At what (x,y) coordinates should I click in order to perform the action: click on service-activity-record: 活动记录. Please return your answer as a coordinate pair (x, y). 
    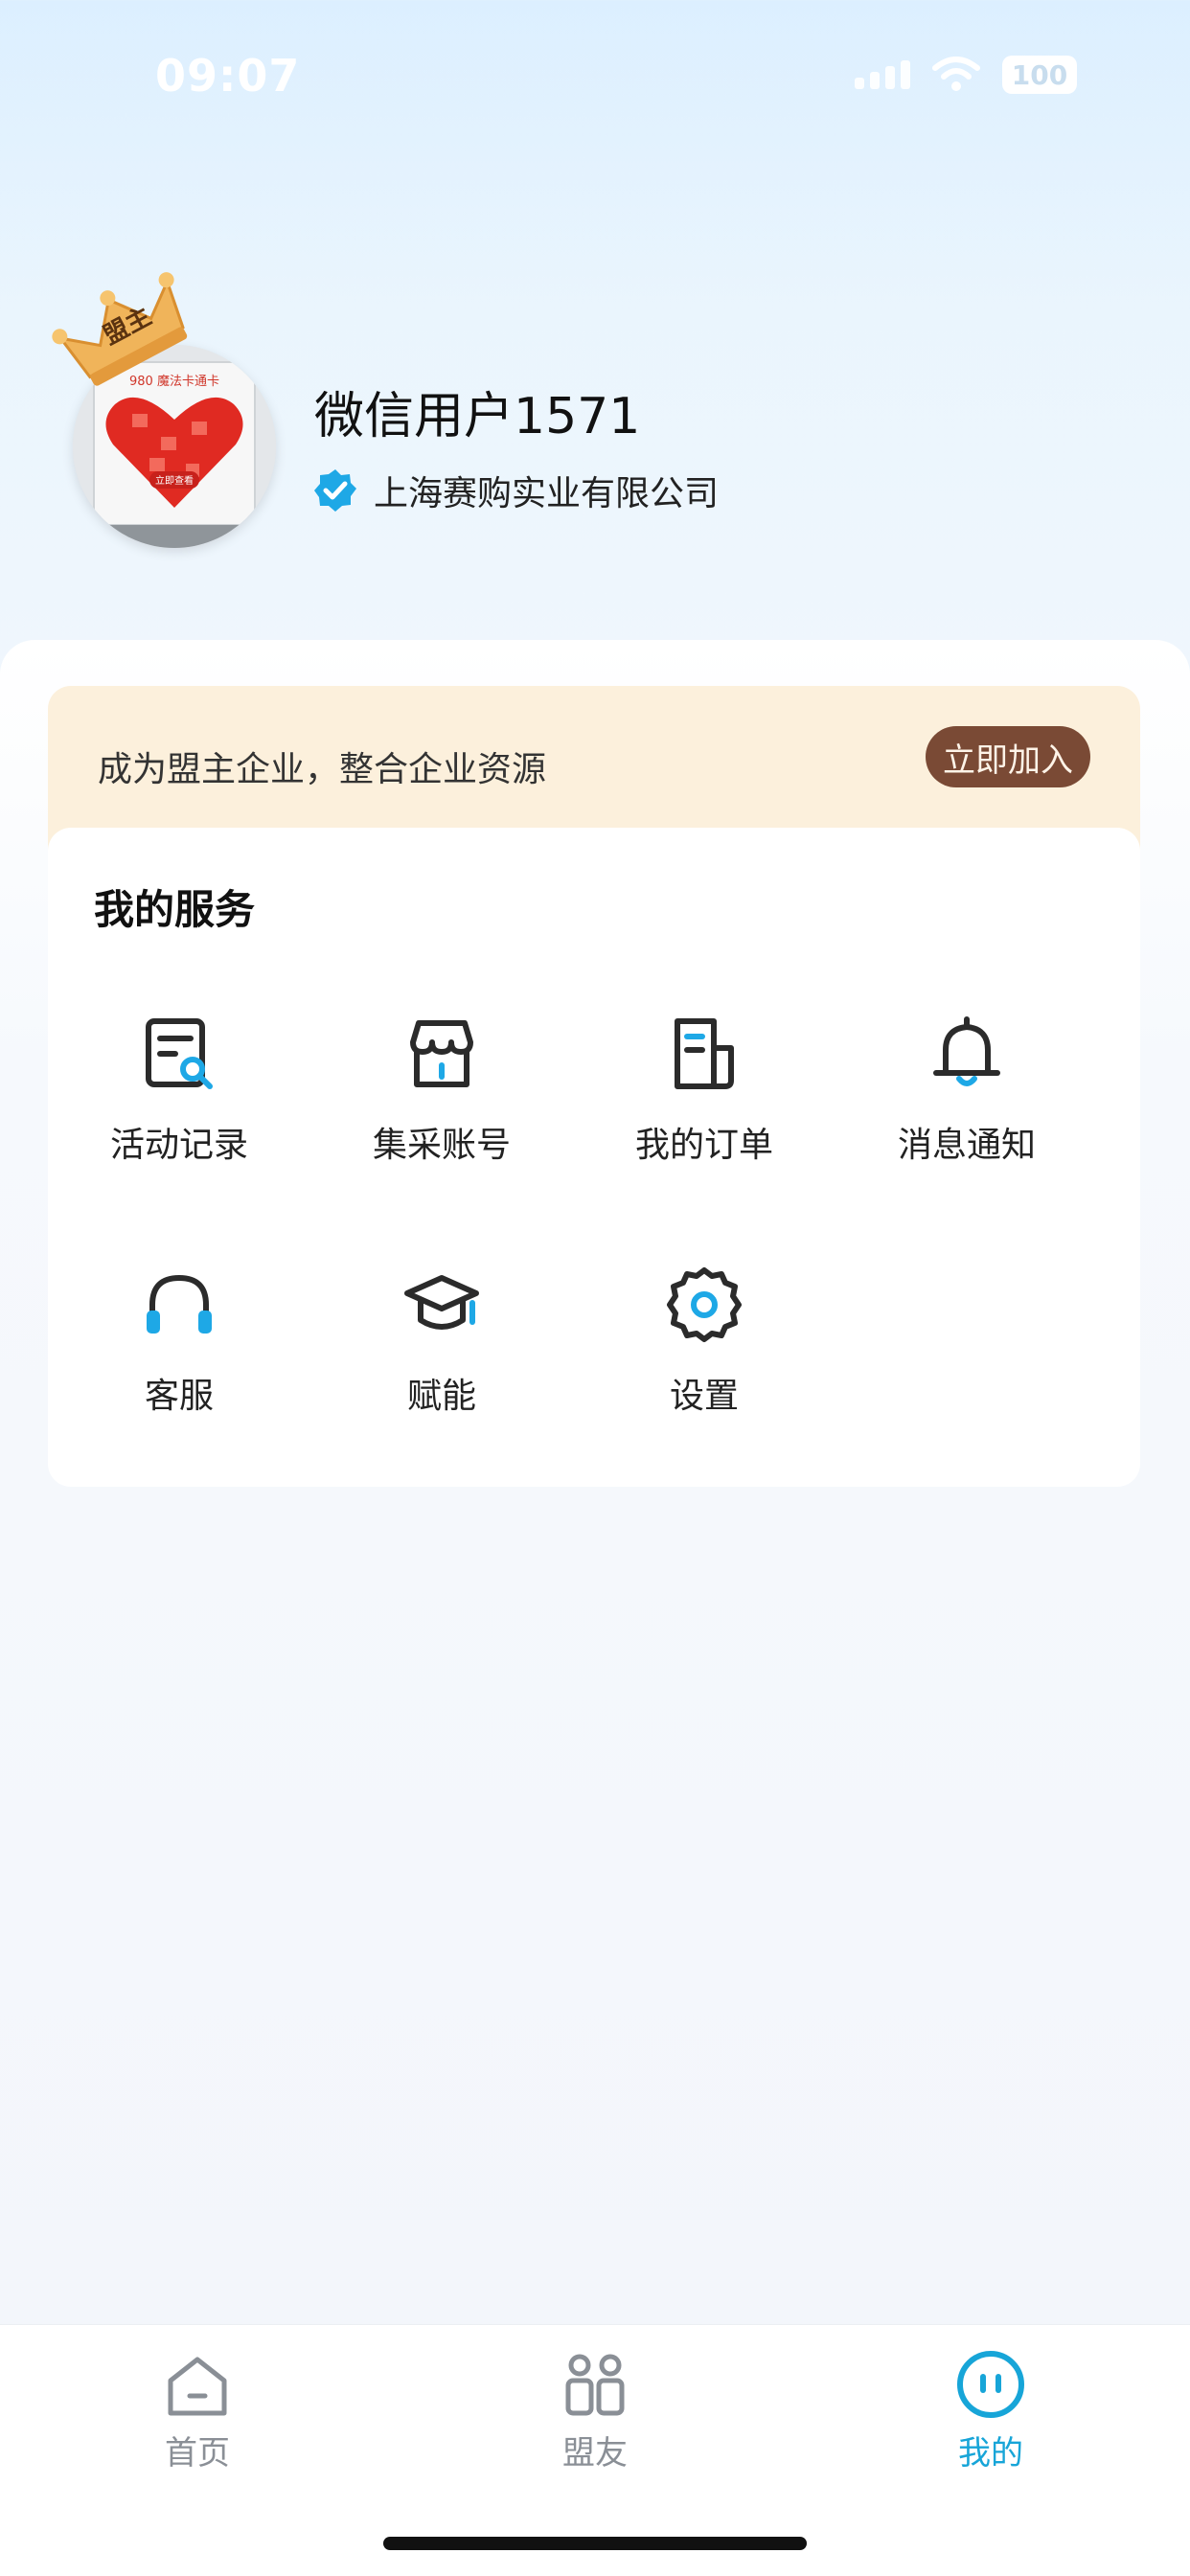
    Looking at the image, I should click on (179, 1091).